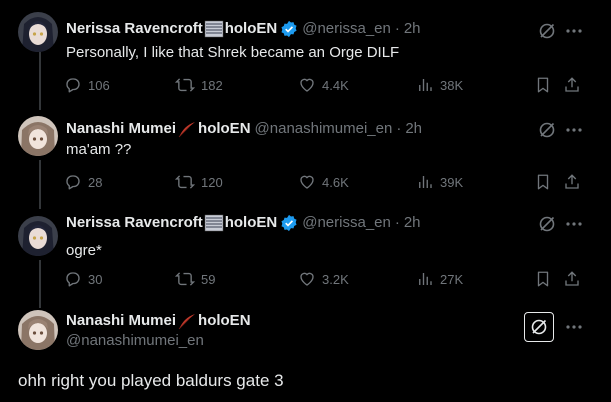 The width and height of the screenshot is (611, 402). I want to click on like-count: 4.6K, so click(335, 182).